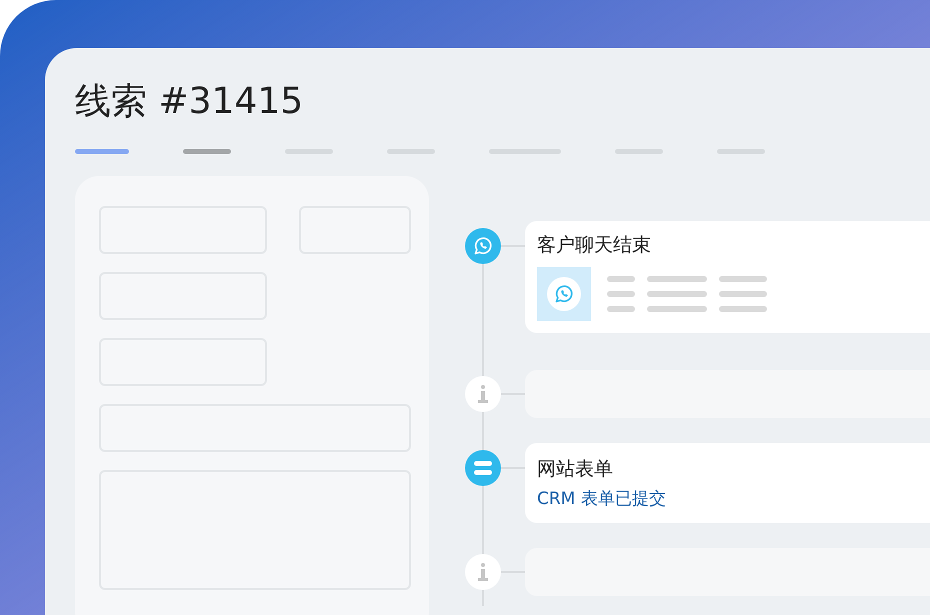 This screenshot has width=930, height=615. What do you see at coordinates (602, 499) in the screenshot?
I see `event-subtitle: CRM 表单已提交` at bounding box center [602, 499].